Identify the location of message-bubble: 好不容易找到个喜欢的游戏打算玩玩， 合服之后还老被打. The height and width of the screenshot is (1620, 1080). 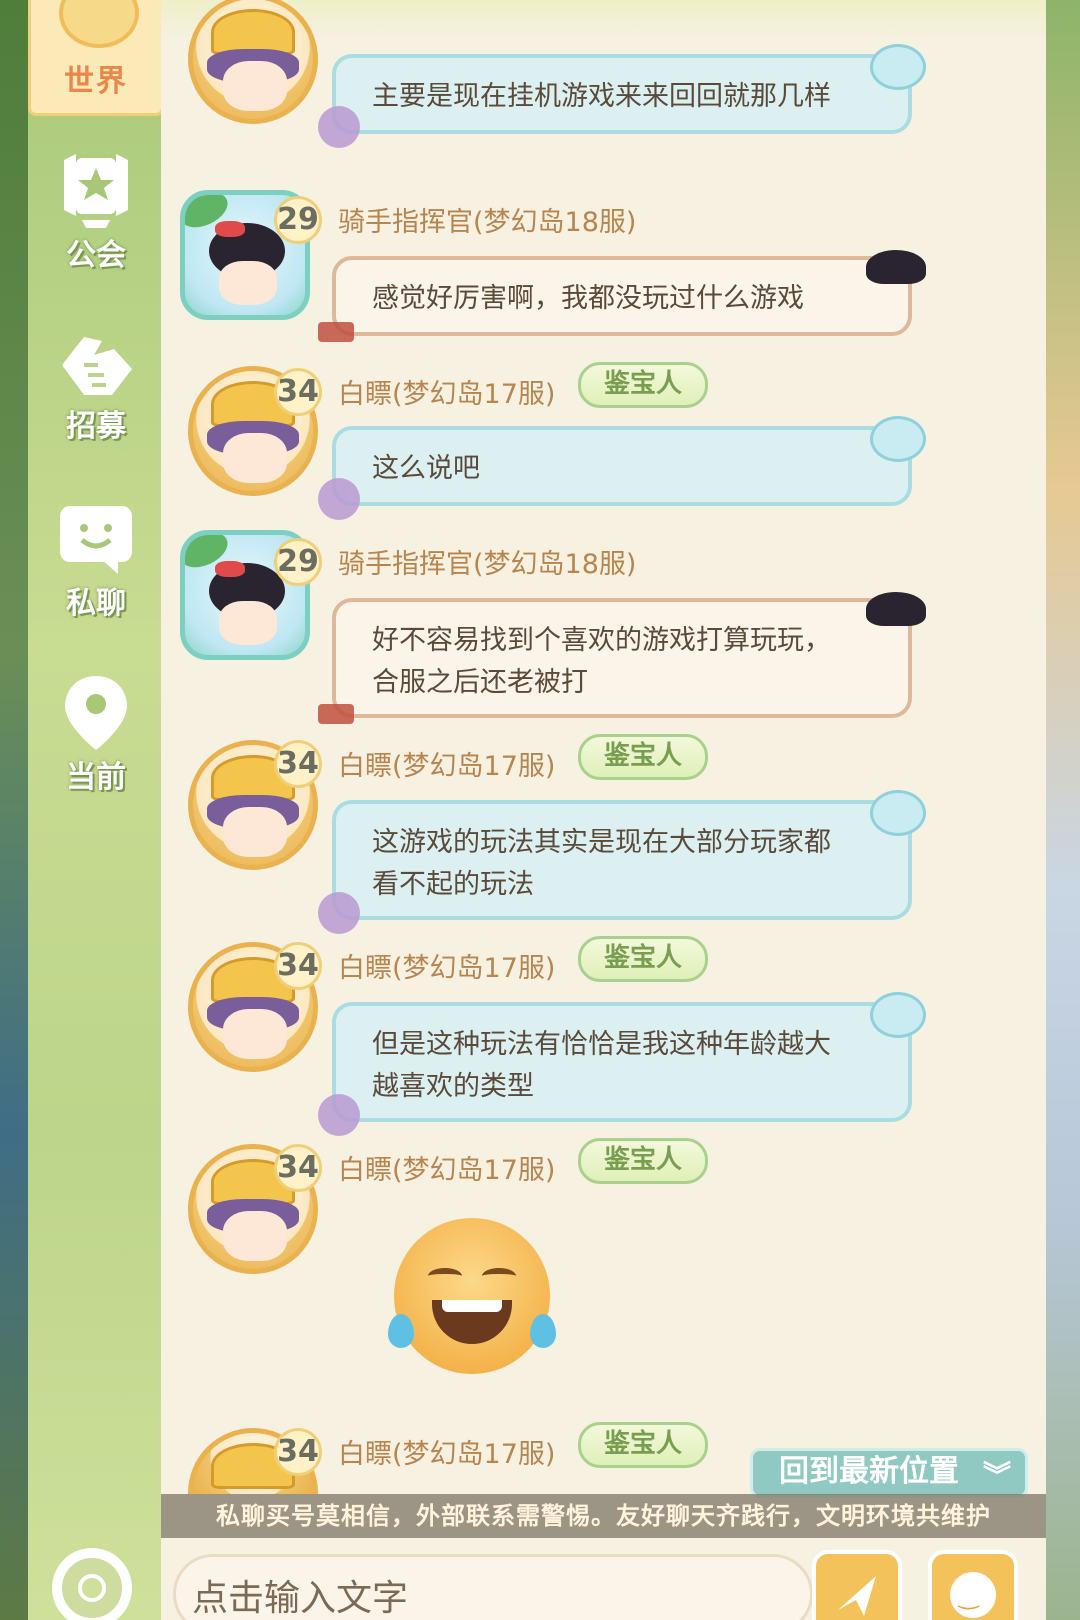
(622, 658).